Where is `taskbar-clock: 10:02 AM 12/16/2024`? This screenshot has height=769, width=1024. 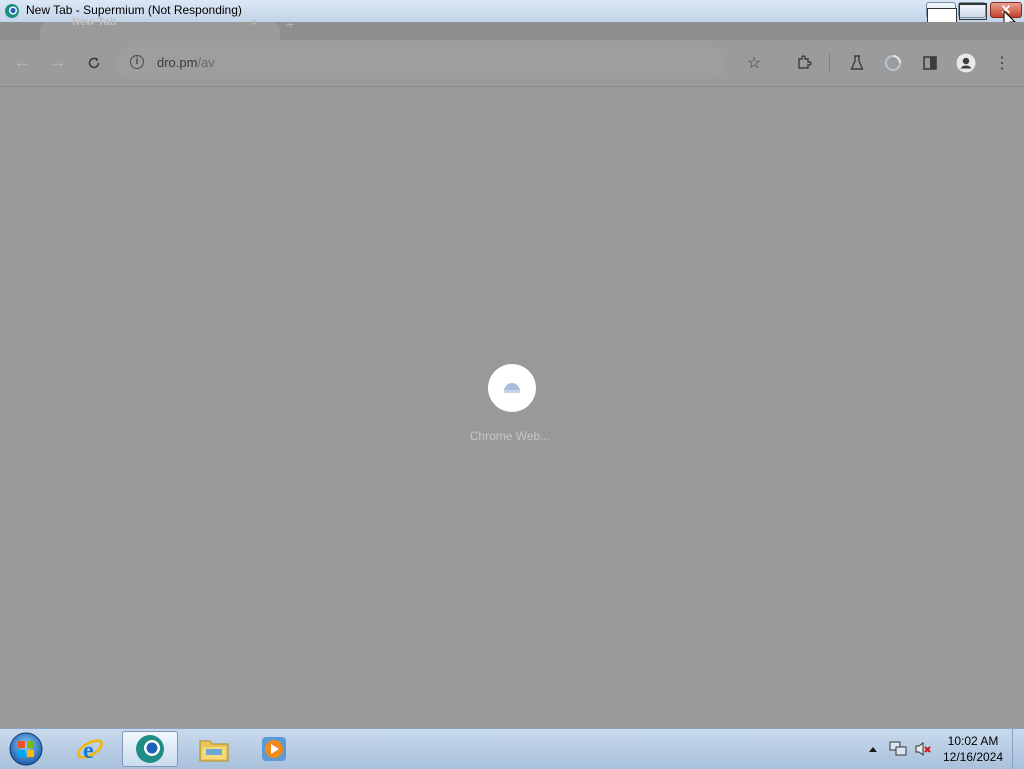 taskbar-clock: 10:02 AM 12/16/2024 is located at coordinates (973, 749).